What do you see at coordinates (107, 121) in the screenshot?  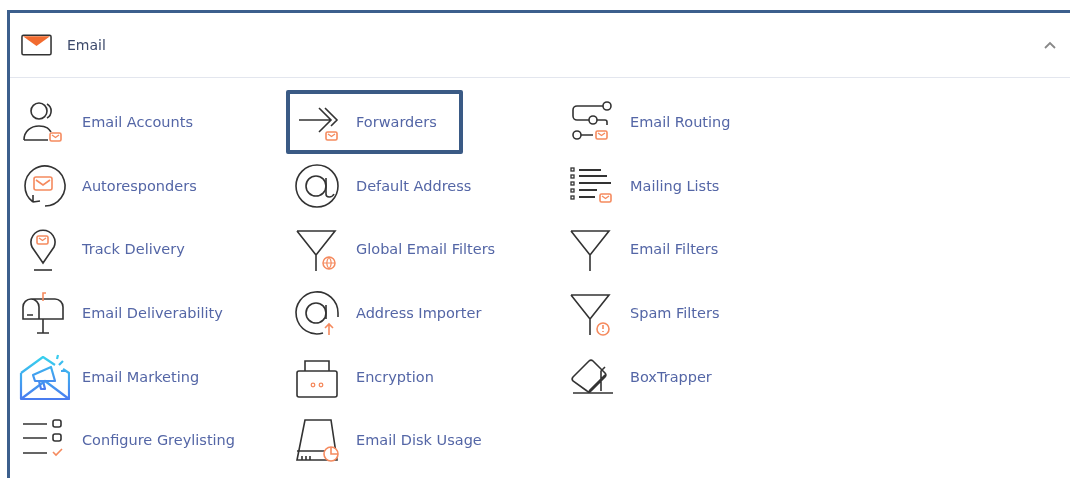 I see `feature-link: Email Accounts` at bounding box center [107, 121].